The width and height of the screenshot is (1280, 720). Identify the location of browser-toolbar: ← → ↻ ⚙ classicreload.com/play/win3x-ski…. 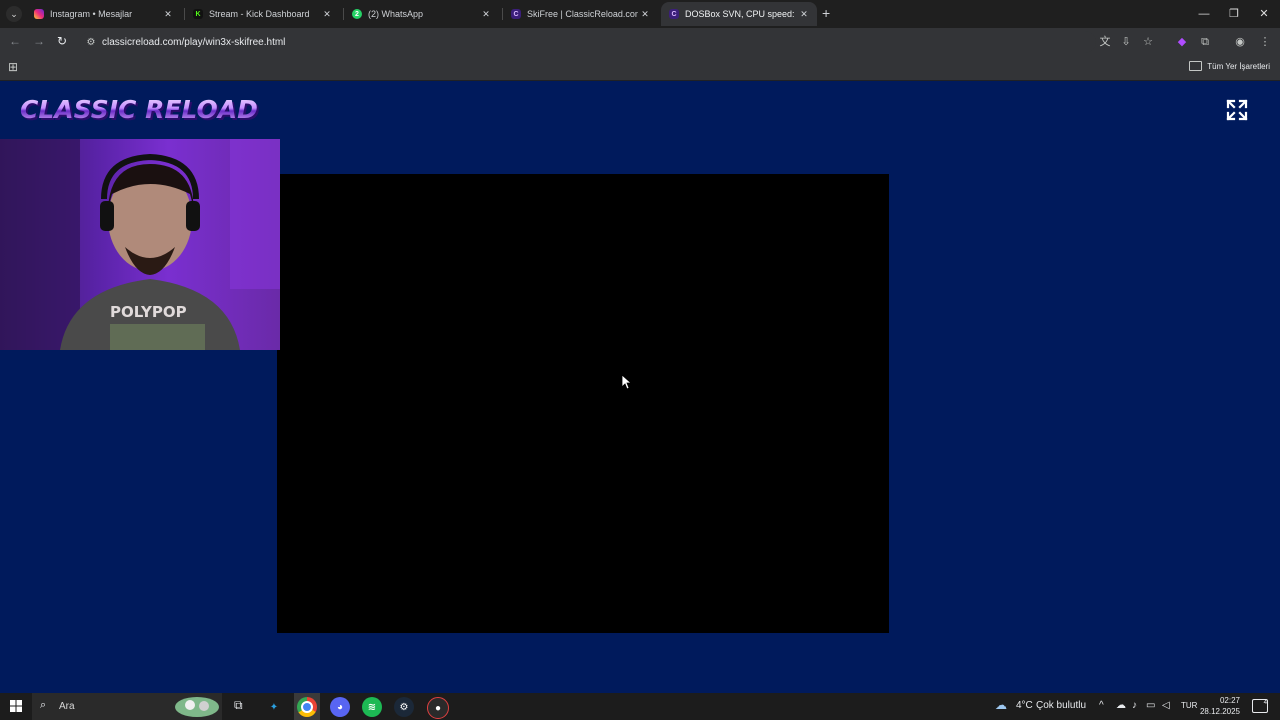
(640, 42).